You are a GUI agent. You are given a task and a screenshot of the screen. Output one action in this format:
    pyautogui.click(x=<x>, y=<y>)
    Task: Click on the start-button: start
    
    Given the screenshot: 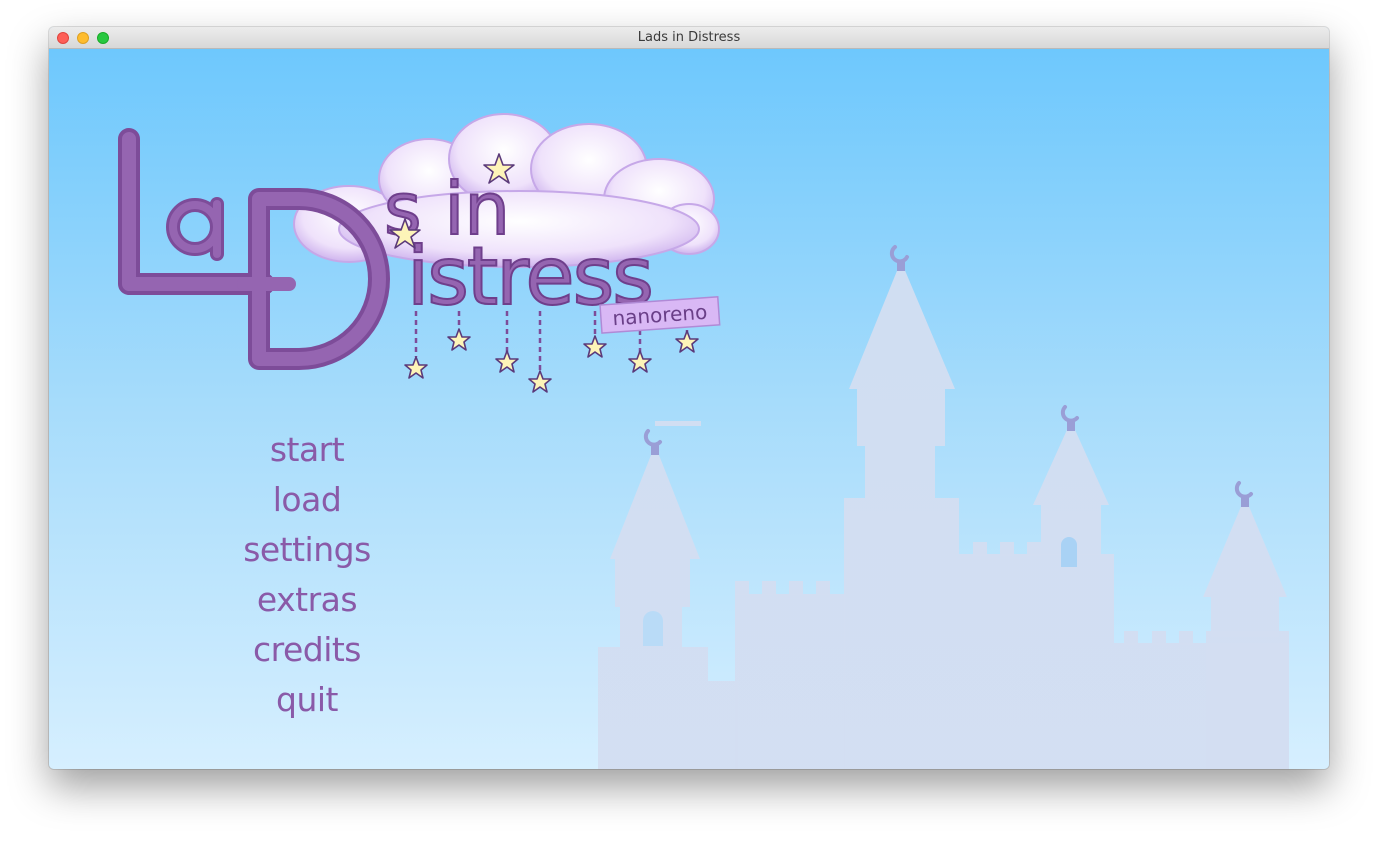 What is the action you would take?
    pyautogui.click(x=307, y=450)
    